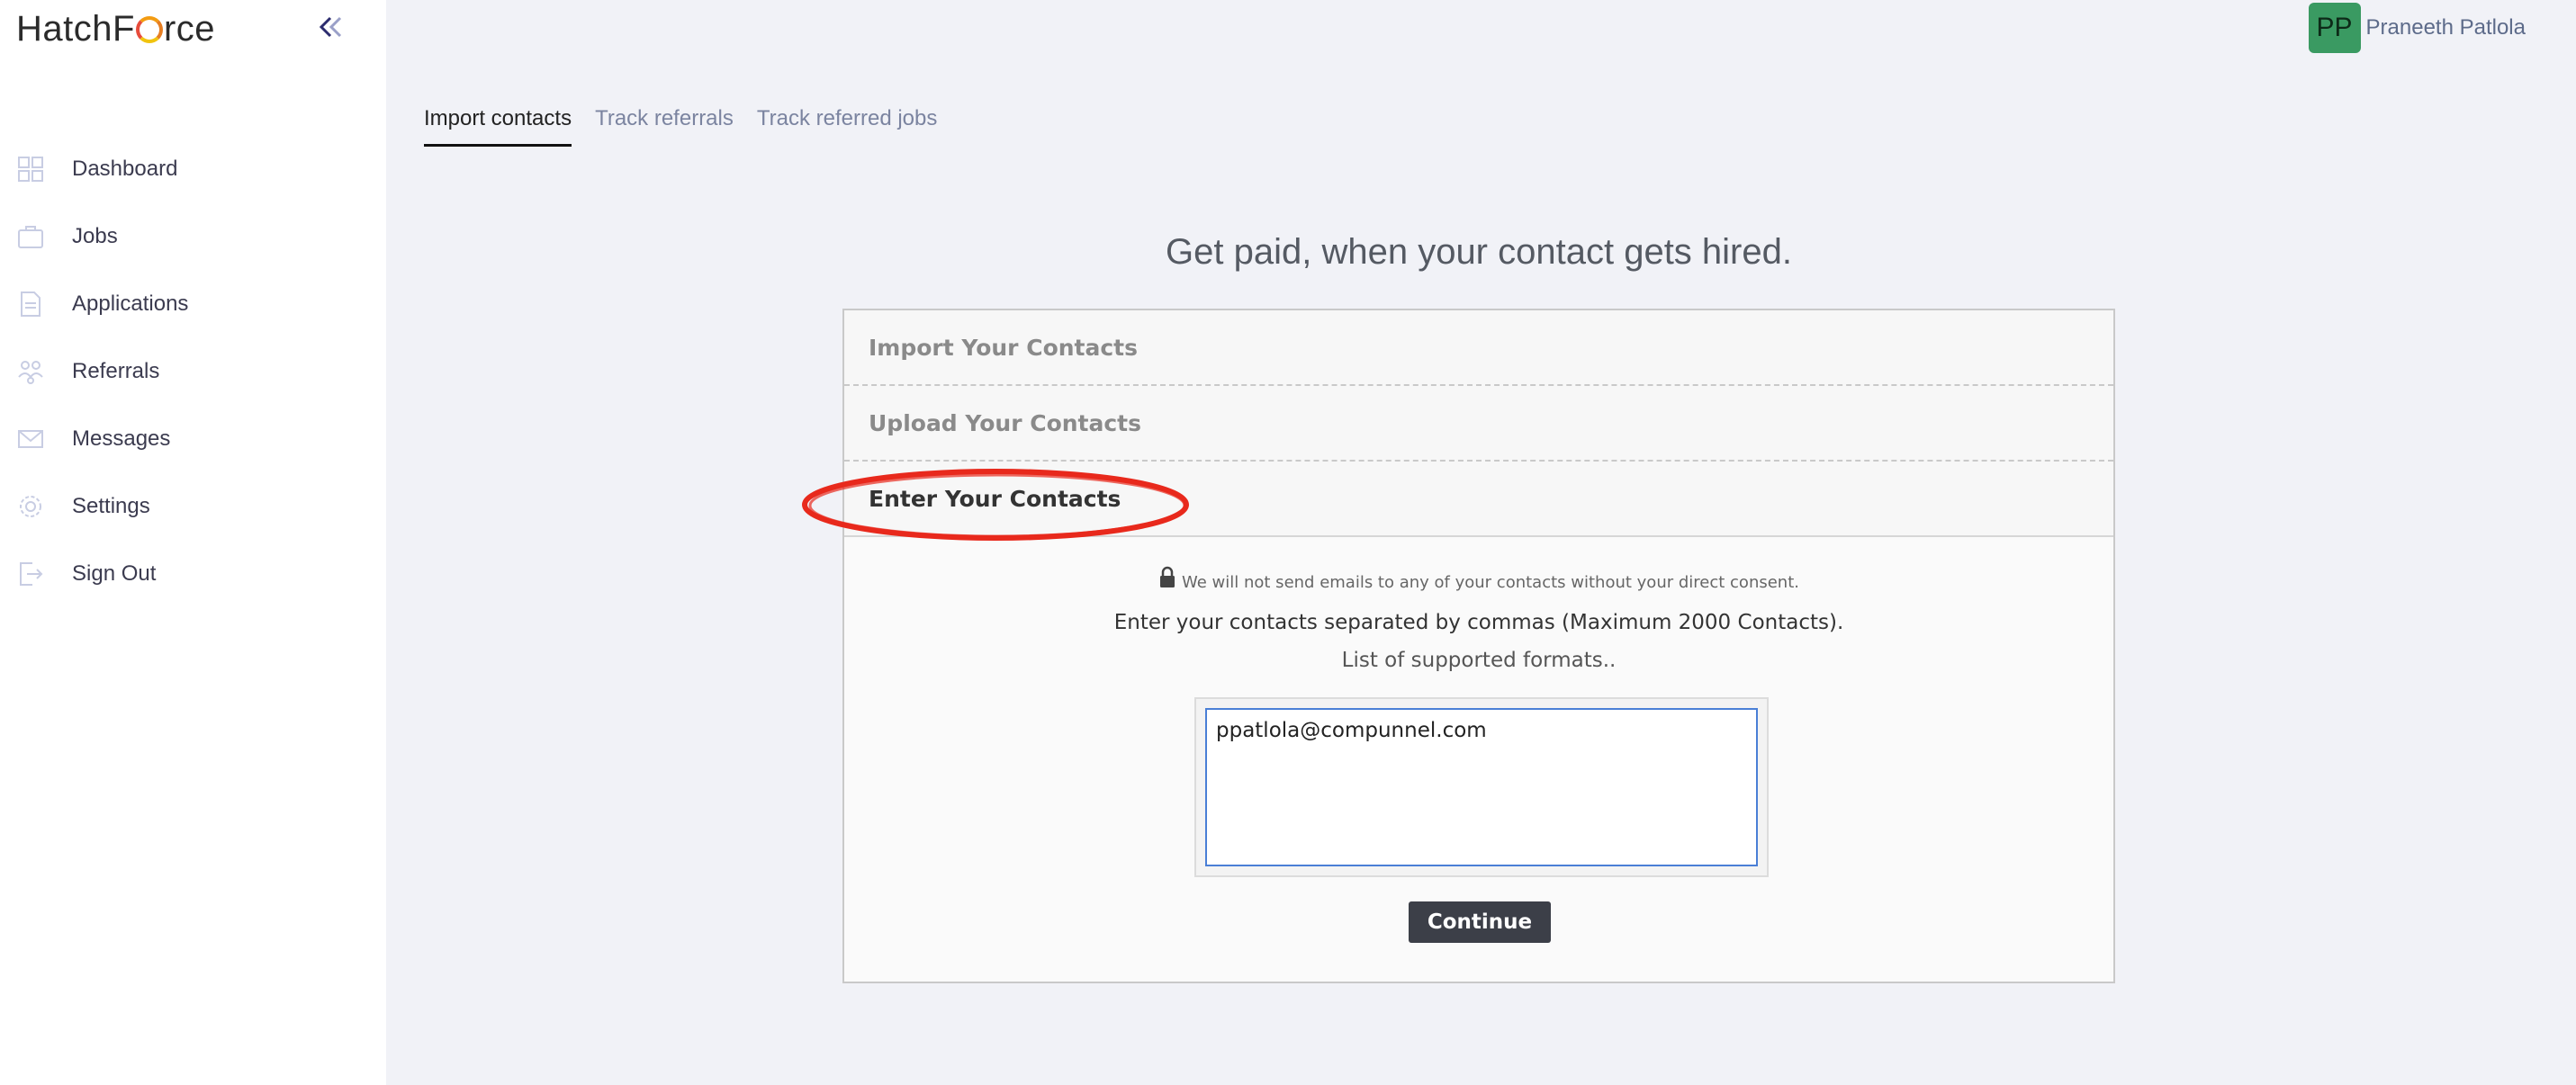  I want to click on section-enter-contacts: Enter Your Contacts, so click(1478, 499).